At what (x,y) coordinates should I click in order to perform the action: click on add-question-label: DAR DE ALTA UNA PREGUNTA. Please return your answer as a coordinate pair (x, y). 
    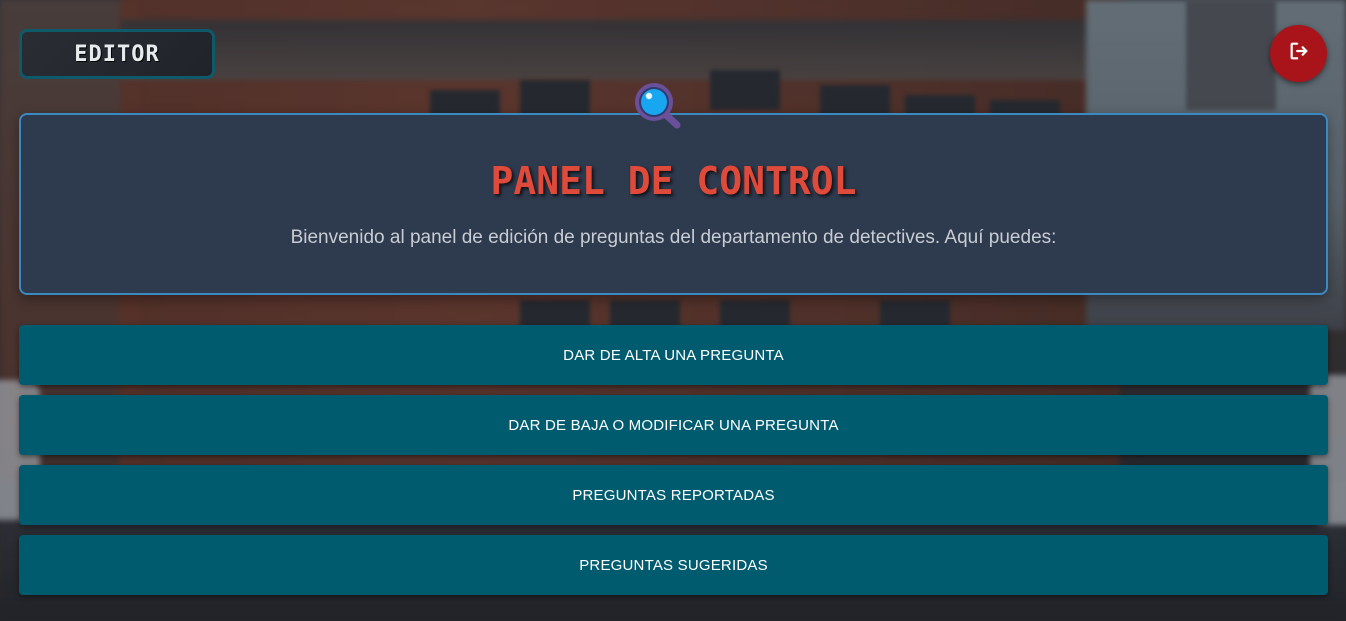
    Looking at the image, I should click on (673, 355).